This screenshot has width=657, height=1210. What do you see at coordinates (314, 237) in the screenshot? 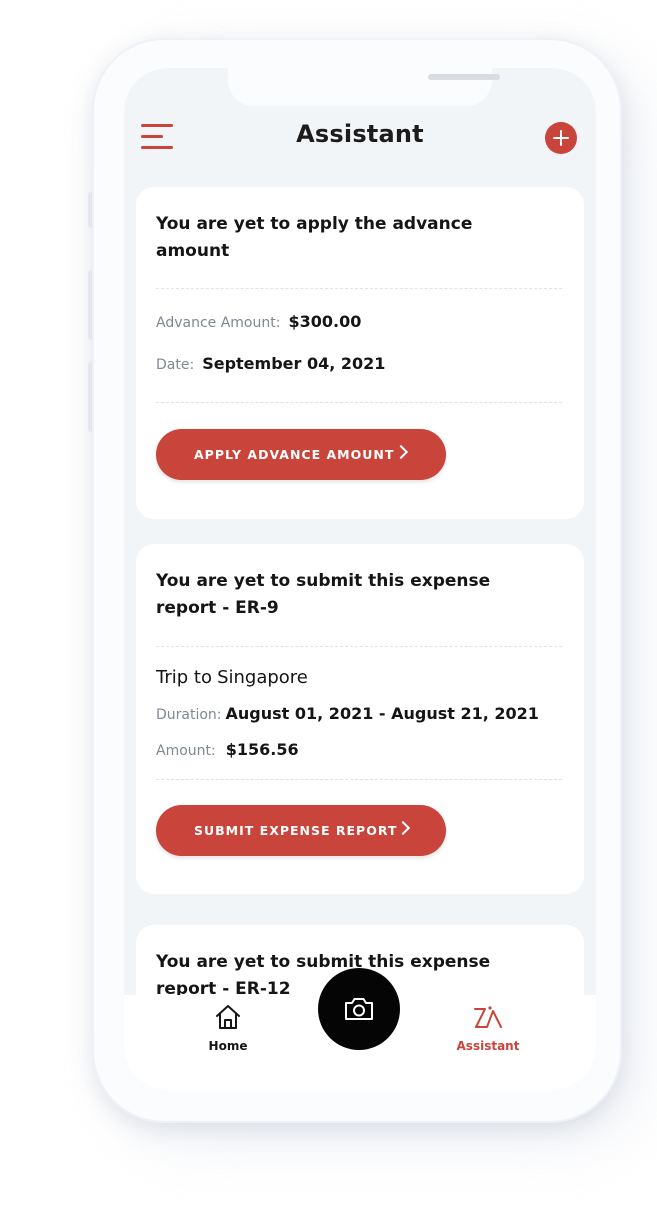
I see `card-title: You are yet to apply the advance amount` at bounding box center [314, 237].